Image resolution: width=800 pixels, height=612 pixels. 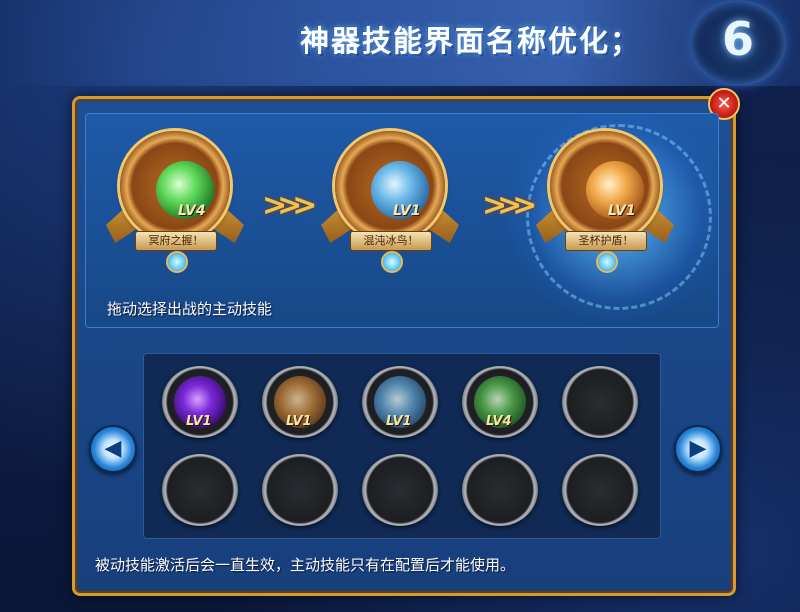 I want to click on skill-name-label: 圣杯护盾！, so click(x=606, y=241).